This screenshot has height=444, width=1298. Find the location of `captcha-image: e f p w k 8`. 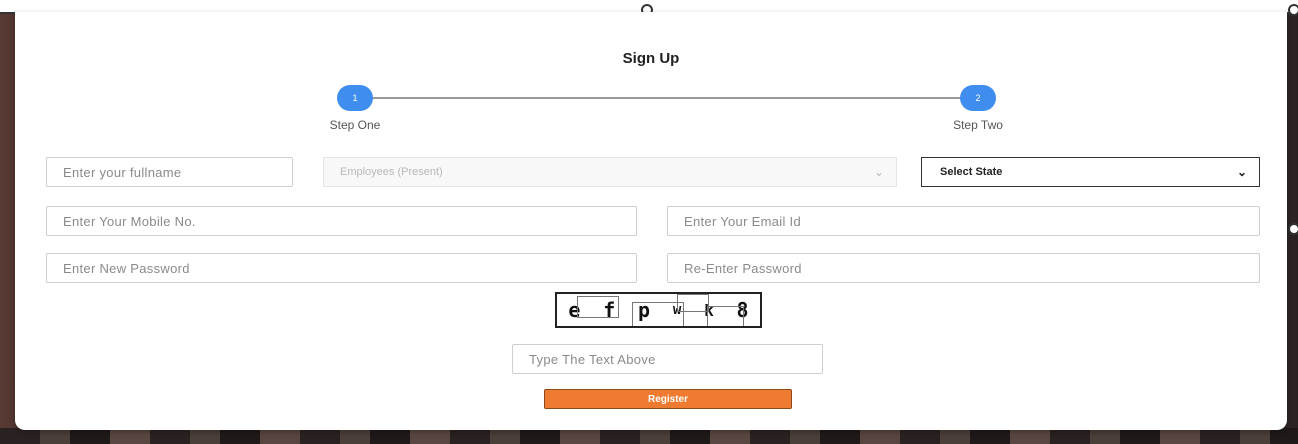

captcha-image: e f p w k 8 is located at coordinates (658, 310).